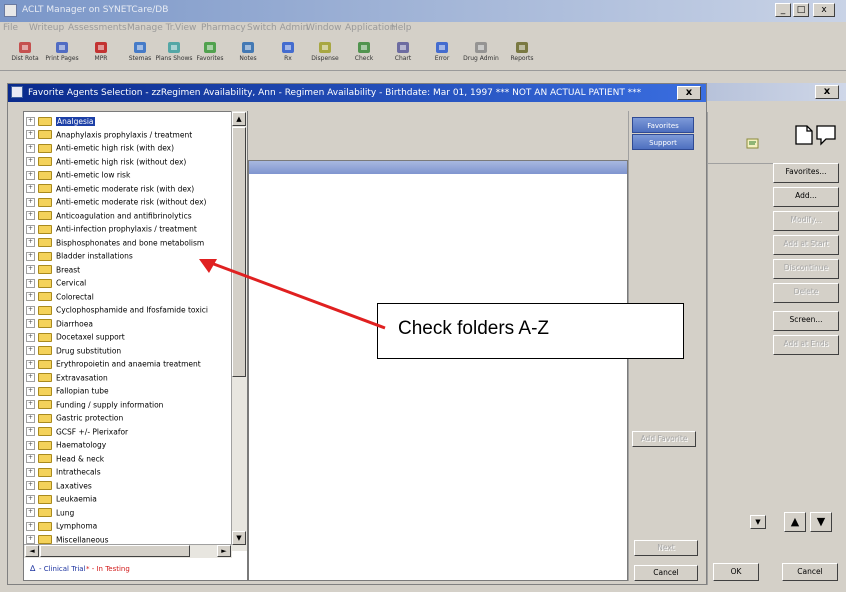 The width and height of the screenshot is (846, 592). Describe the element at coordinates (758, 522) in the screenshot. I see `chevron-down-icon: ▼` at that location.